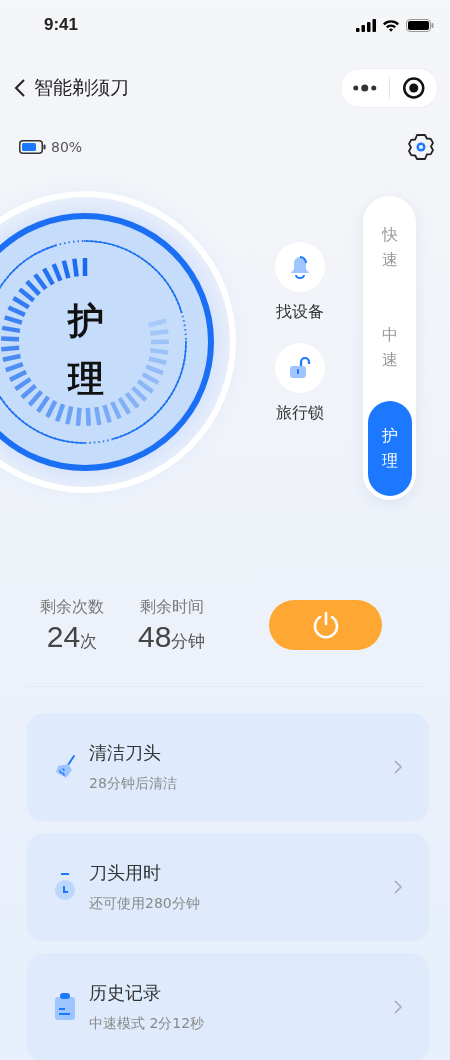 The width and height of the screenshot is (450, 1060). Describe the element at coordinates (81, 87) in the screenshot. I see `page-title: 智能剃须刀` at that location.